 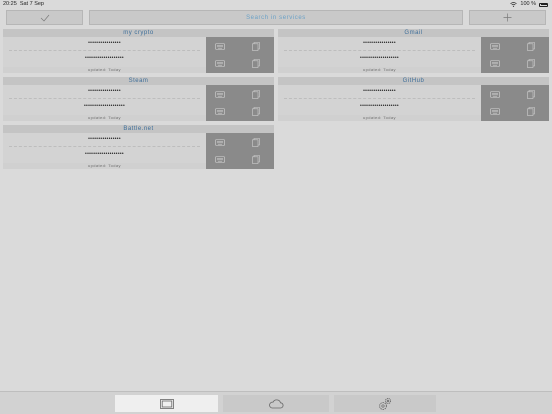 I want to click on status-right: 100 %, so click(x=529, y=4).